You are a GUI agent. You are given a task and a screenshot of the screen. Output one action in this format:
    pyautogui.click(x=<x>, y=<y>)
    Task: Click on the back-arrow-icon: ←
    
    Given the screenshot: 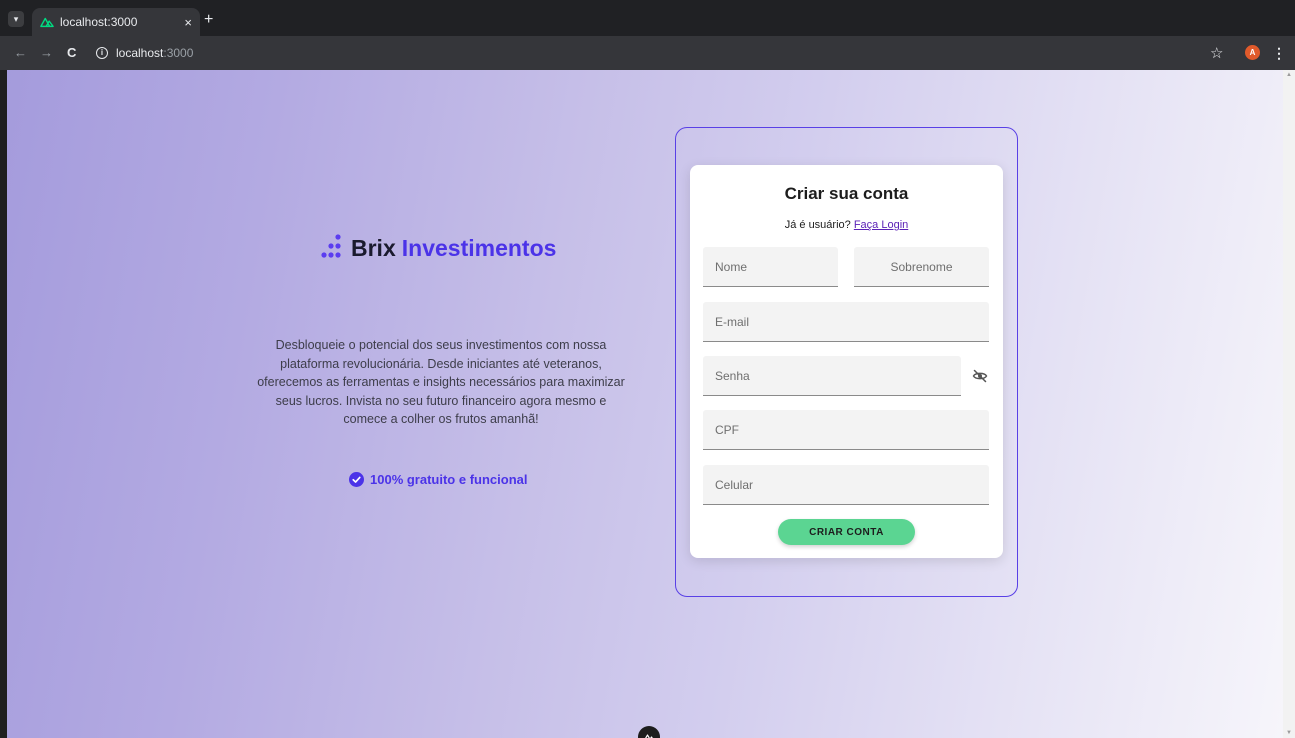 What is the action you would take?
    pyautogui.click(x=20, y=53)
    